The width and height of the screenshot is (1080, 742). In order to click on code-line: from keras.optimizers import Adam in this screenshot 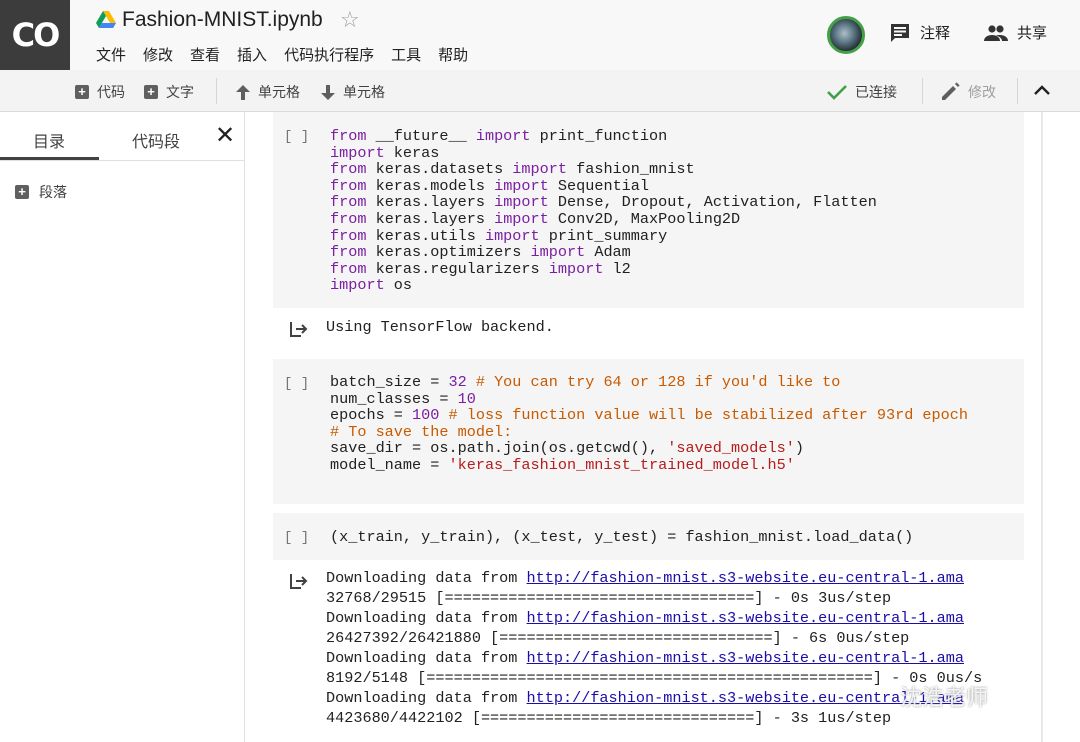, I will do `click(480, 252)`.